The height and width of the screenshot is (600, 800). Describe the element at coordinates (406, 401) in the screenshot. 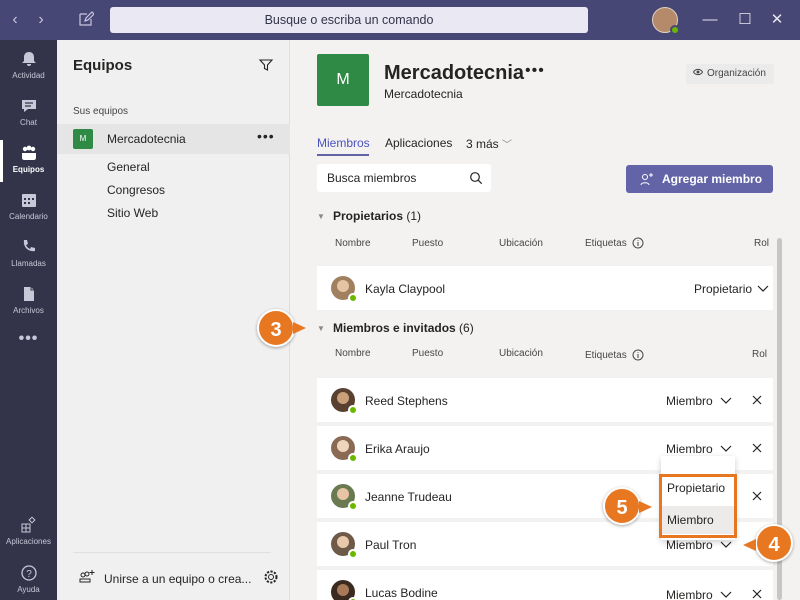

I see `member-name: Reed Stephens` at that location.